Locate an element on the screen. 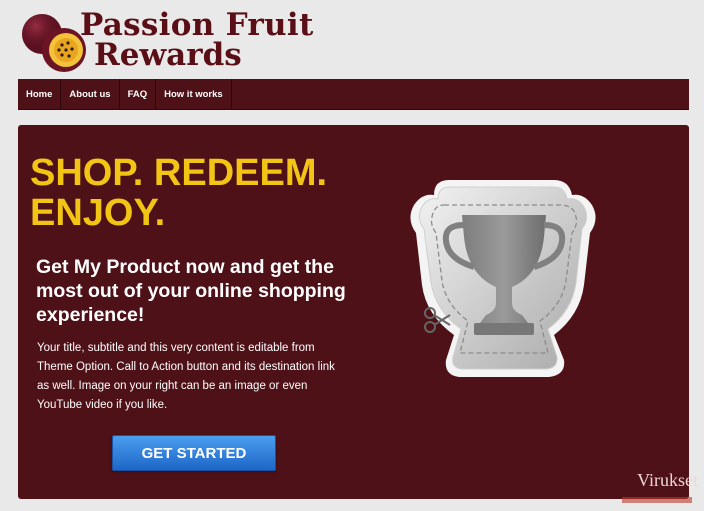 The width and height of the screenshot is (704, 511). nav-item-home: Home is located at coordinates (40, 94).